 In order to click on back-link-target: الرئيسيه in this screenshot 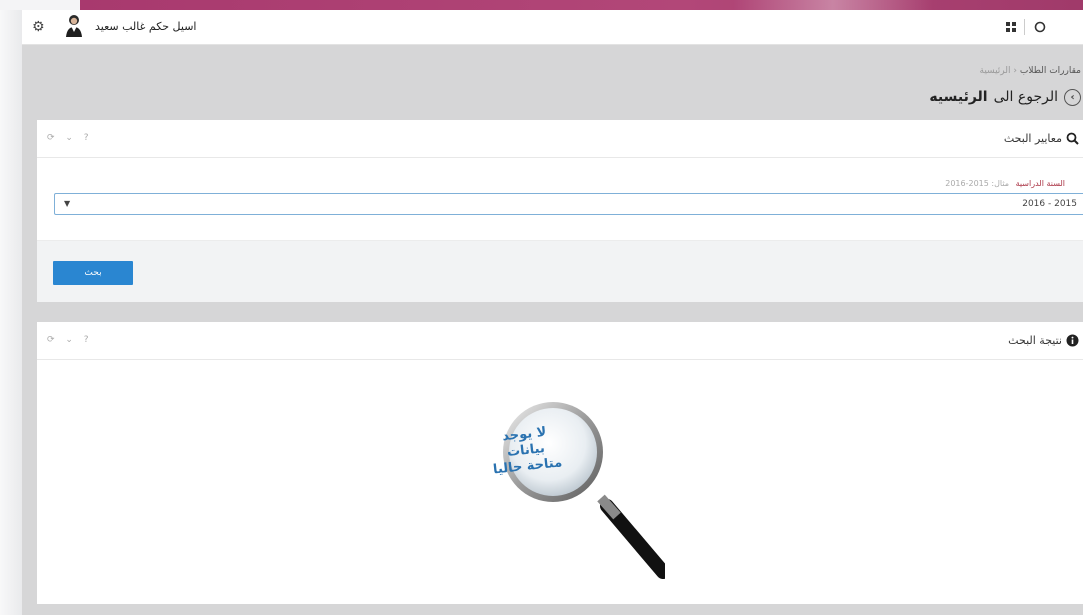, I will do `click(958, 97)`.